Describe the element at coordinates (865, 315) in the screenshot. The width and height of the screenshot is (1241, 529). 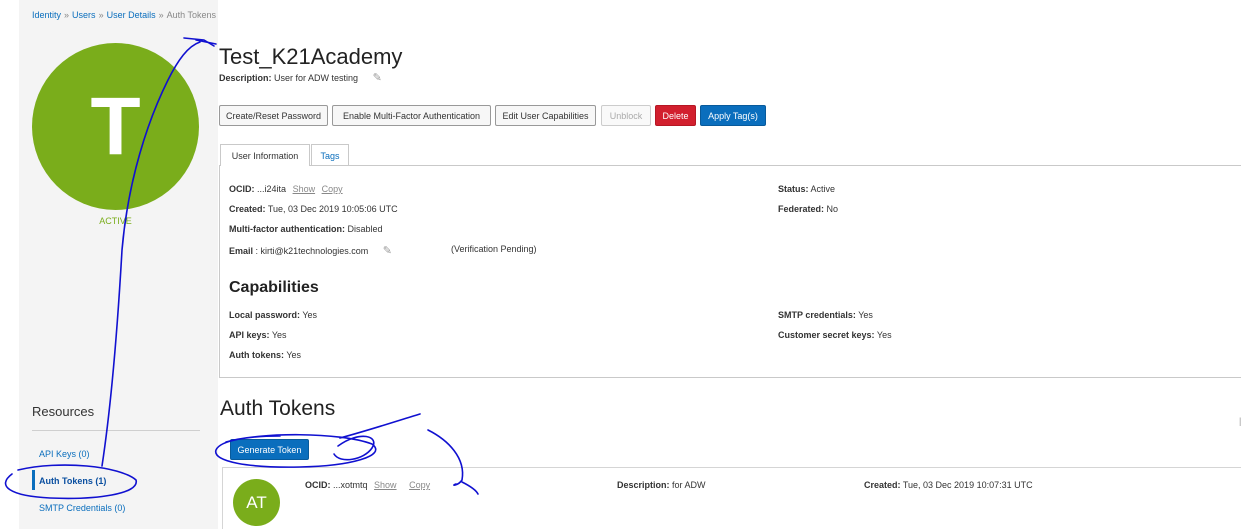
I see `smtp-credentials-value: Yes` at that location.